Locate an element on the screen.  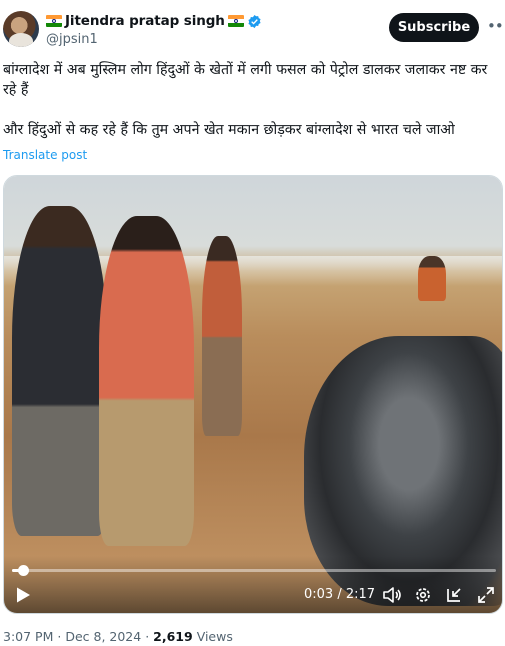
post-time: 3:07 PM is located at coordinates (28, 636).